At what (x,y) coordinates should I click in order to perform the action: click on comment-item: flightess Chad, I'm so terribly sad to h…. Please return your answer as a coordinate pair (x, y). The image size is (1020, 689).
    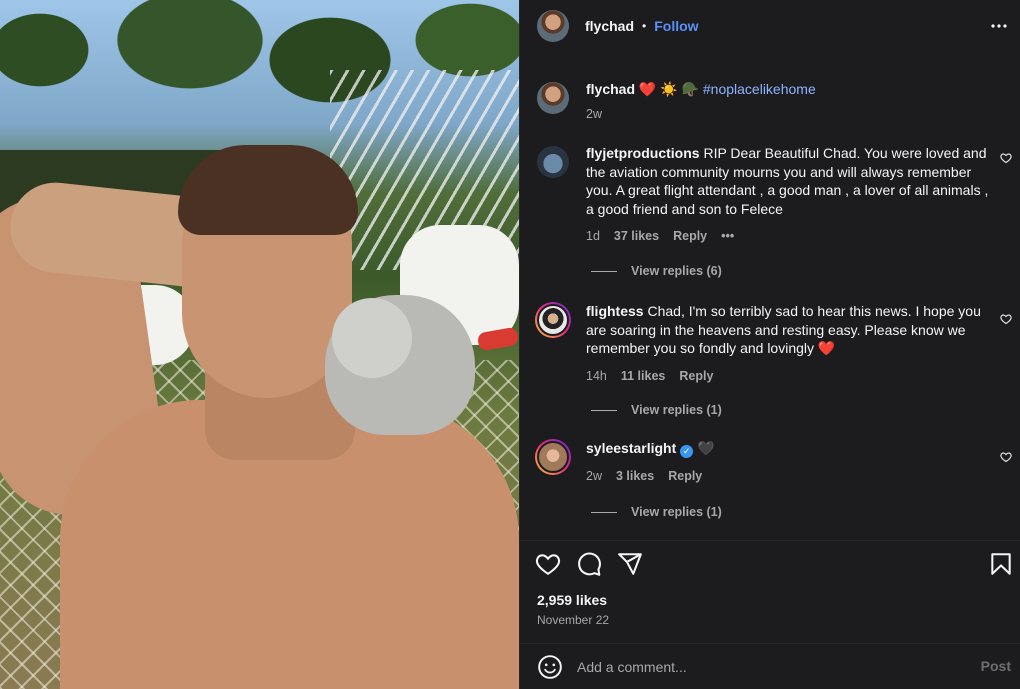
    Looking at the image, I should click on (770, 343).